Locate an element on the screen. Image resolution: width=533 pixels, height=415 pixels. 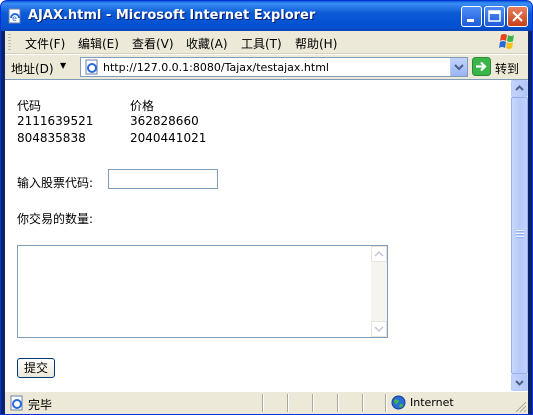
stock-code-input is located at coordinates (163, 179).